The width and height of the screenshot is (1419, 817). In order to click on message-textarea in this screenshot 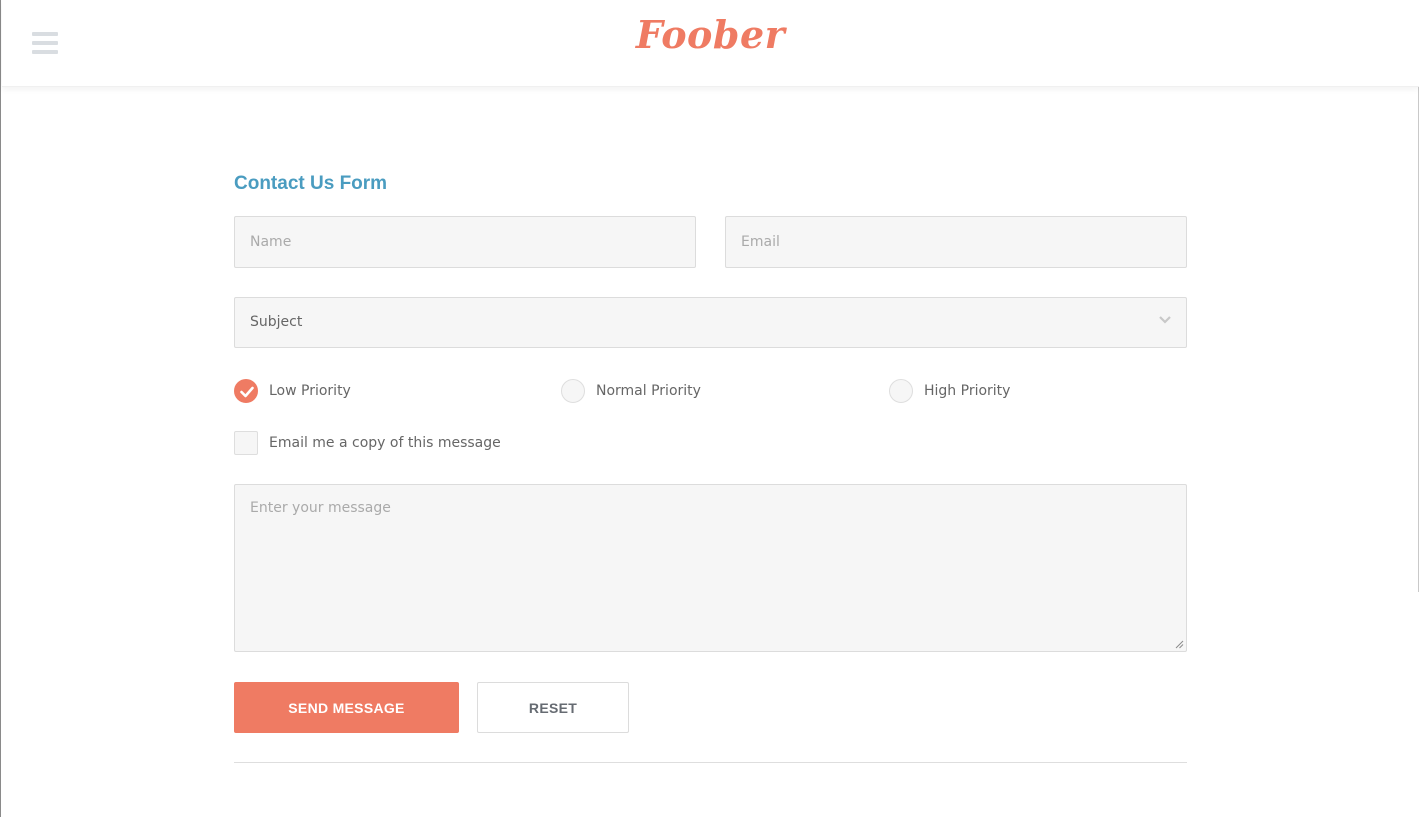, I will do `click(710, 568)`.